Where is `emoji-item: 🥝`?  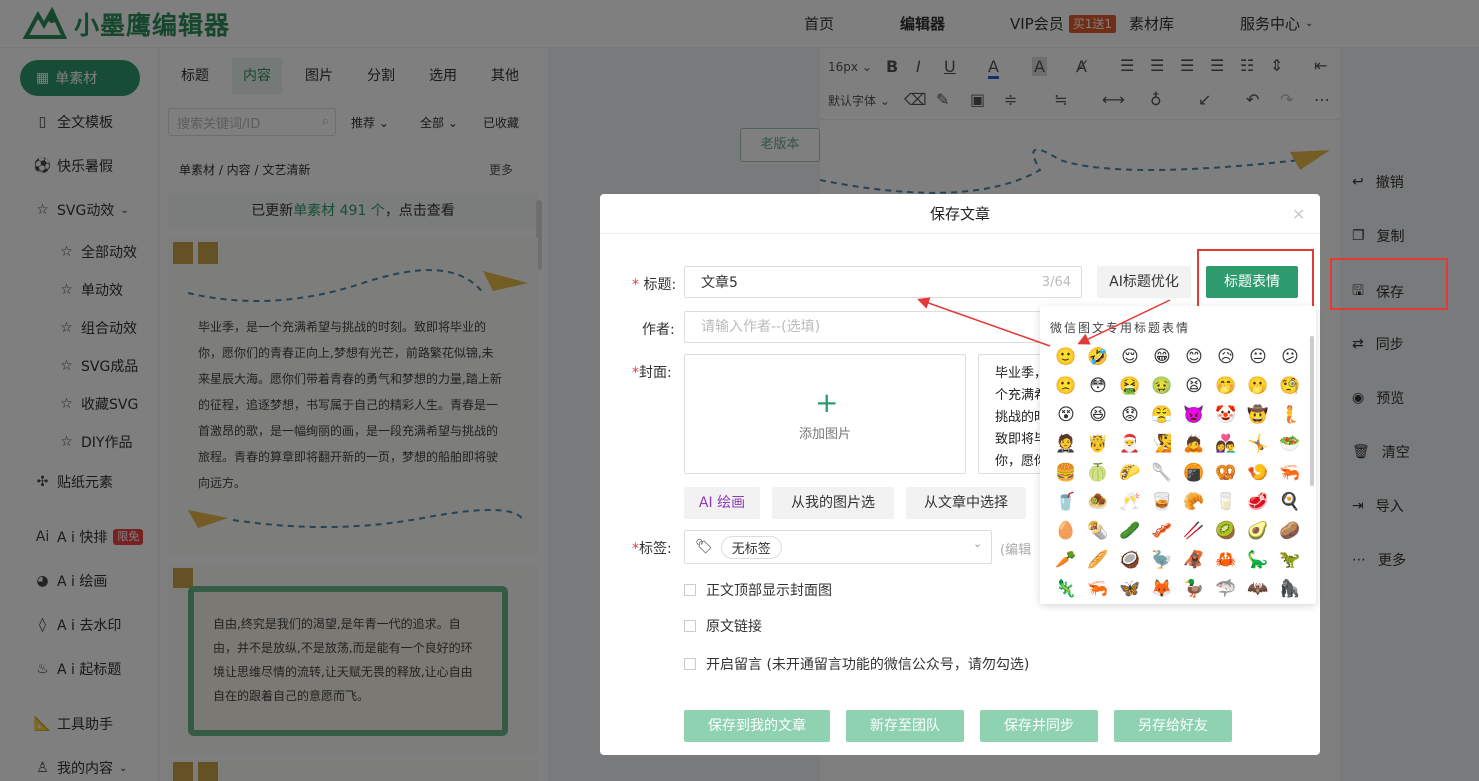
emoji-item: 🥝 is located at coordinates (1226, 530).